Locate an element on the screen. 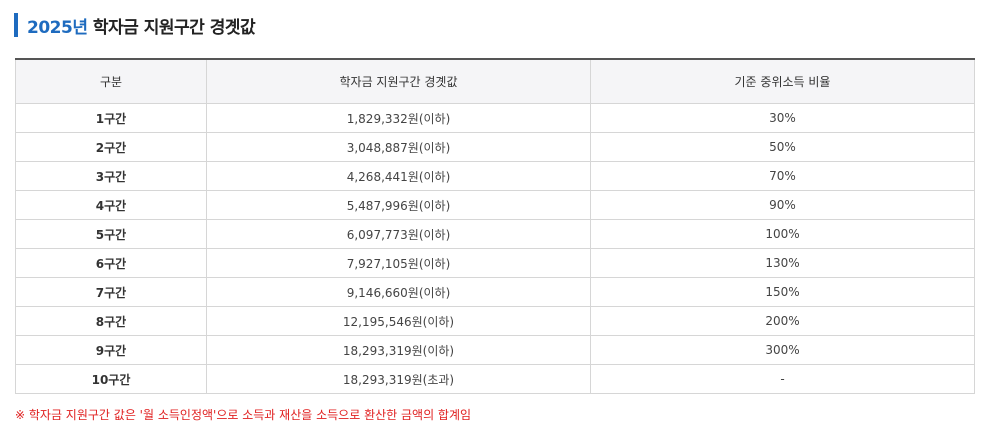 This screenshot has height=429, width=993. ratio-cell: 100% is located at coordinates (782, 234).